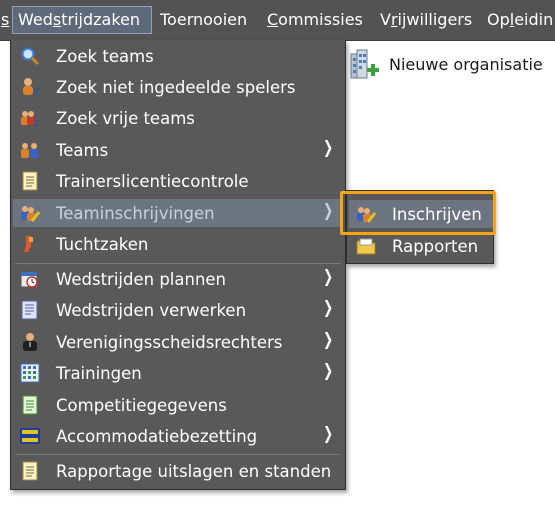  What do you see at coordinates (178, 150) in the screenshot?
I see `menu-item-teams: Teams ❯` at bounding box center [178, 150].